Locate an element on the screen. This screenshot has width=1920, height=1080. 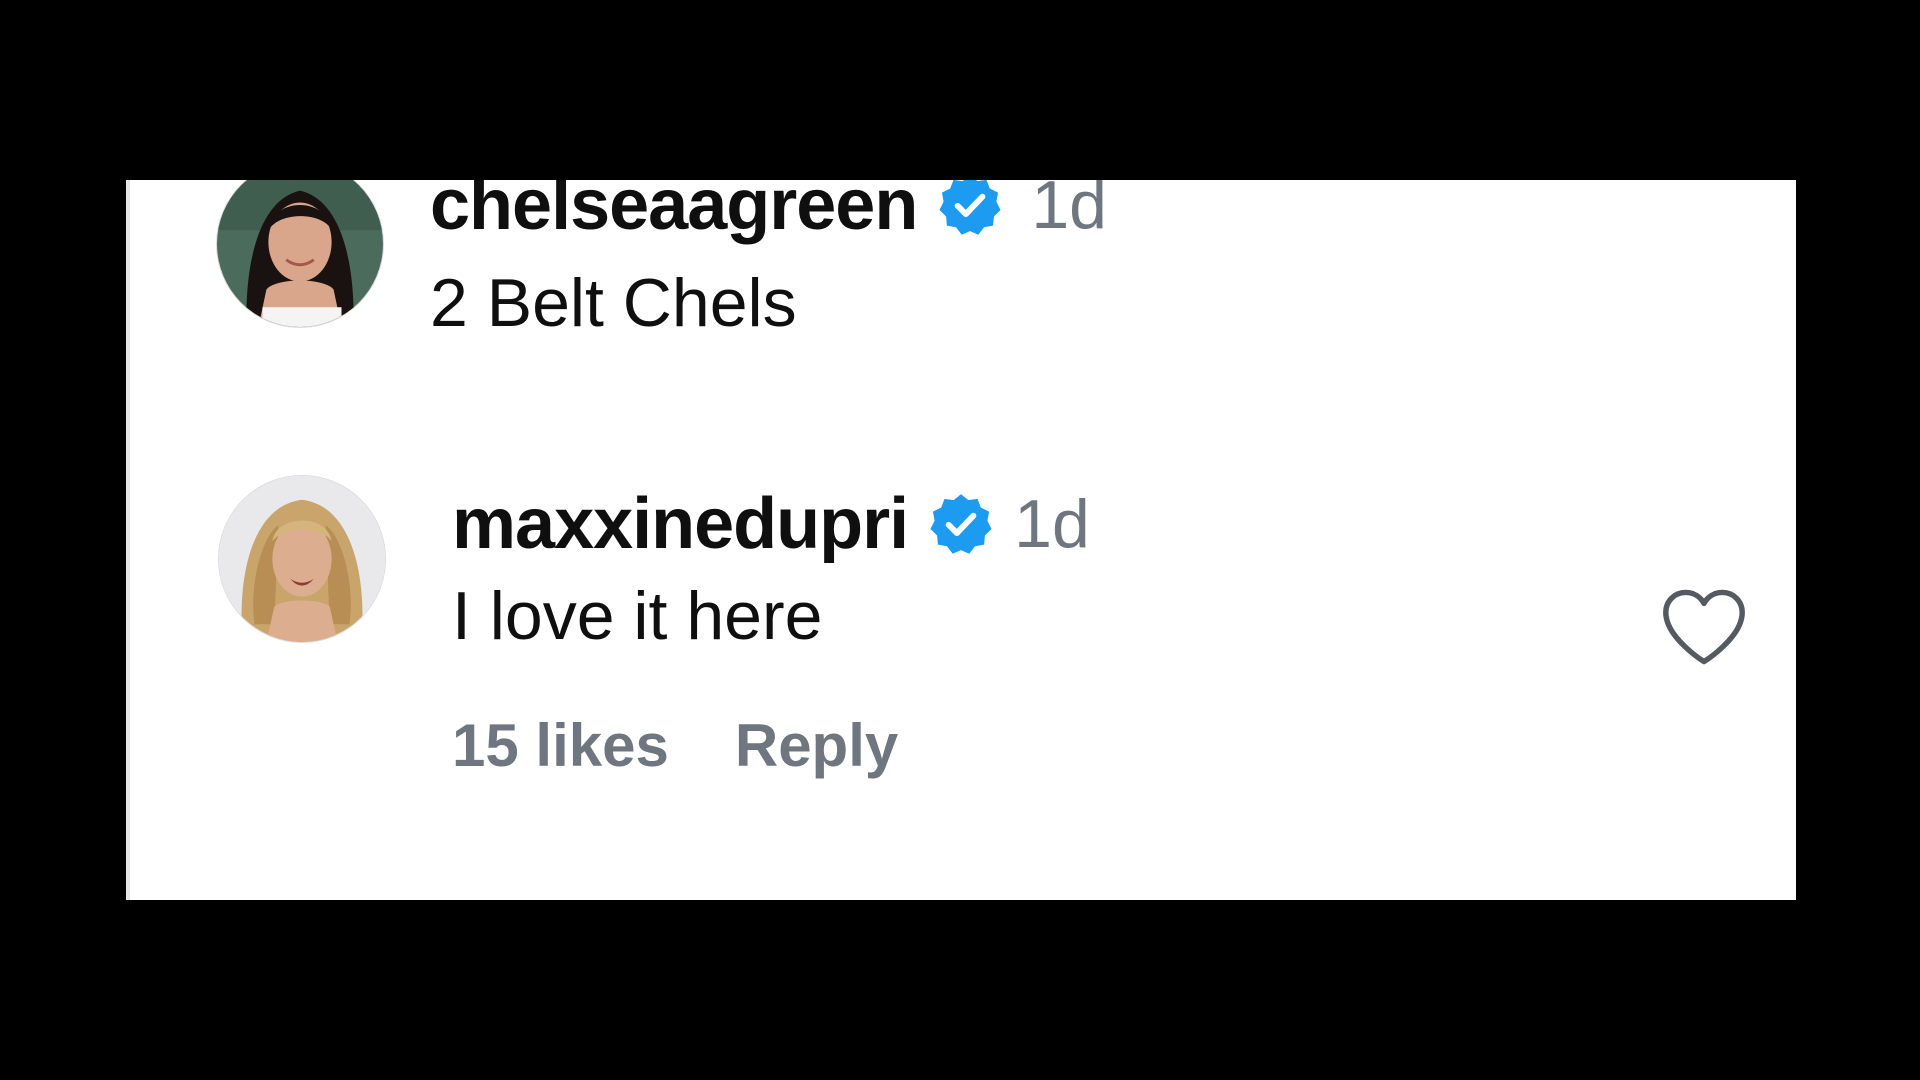
username: maxxinedupri is located at coordinates (680, 524).